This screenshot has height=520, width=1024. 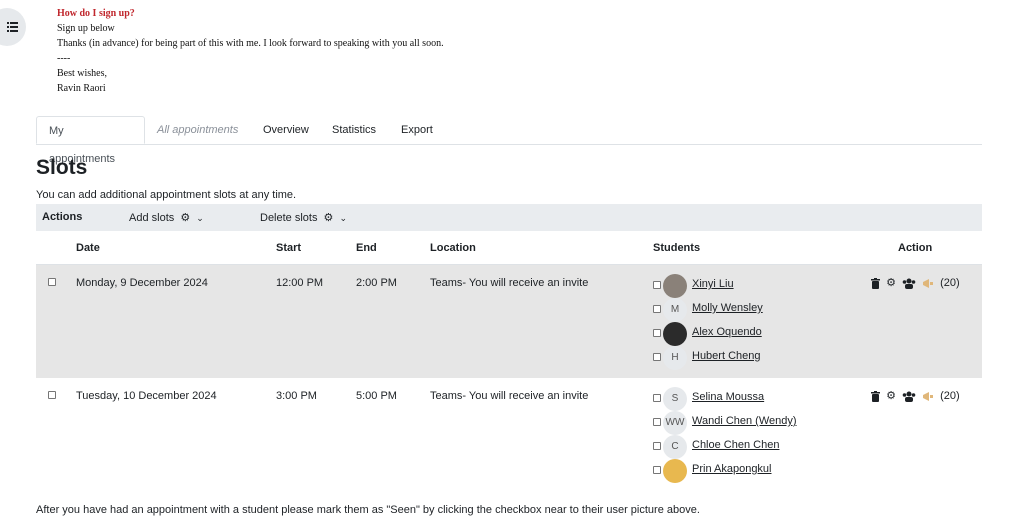 What do you see at coordinates (732, 469) in the screenshot?
I see `student-link: Prin Akapongkul` at bounding box center [732, 469].